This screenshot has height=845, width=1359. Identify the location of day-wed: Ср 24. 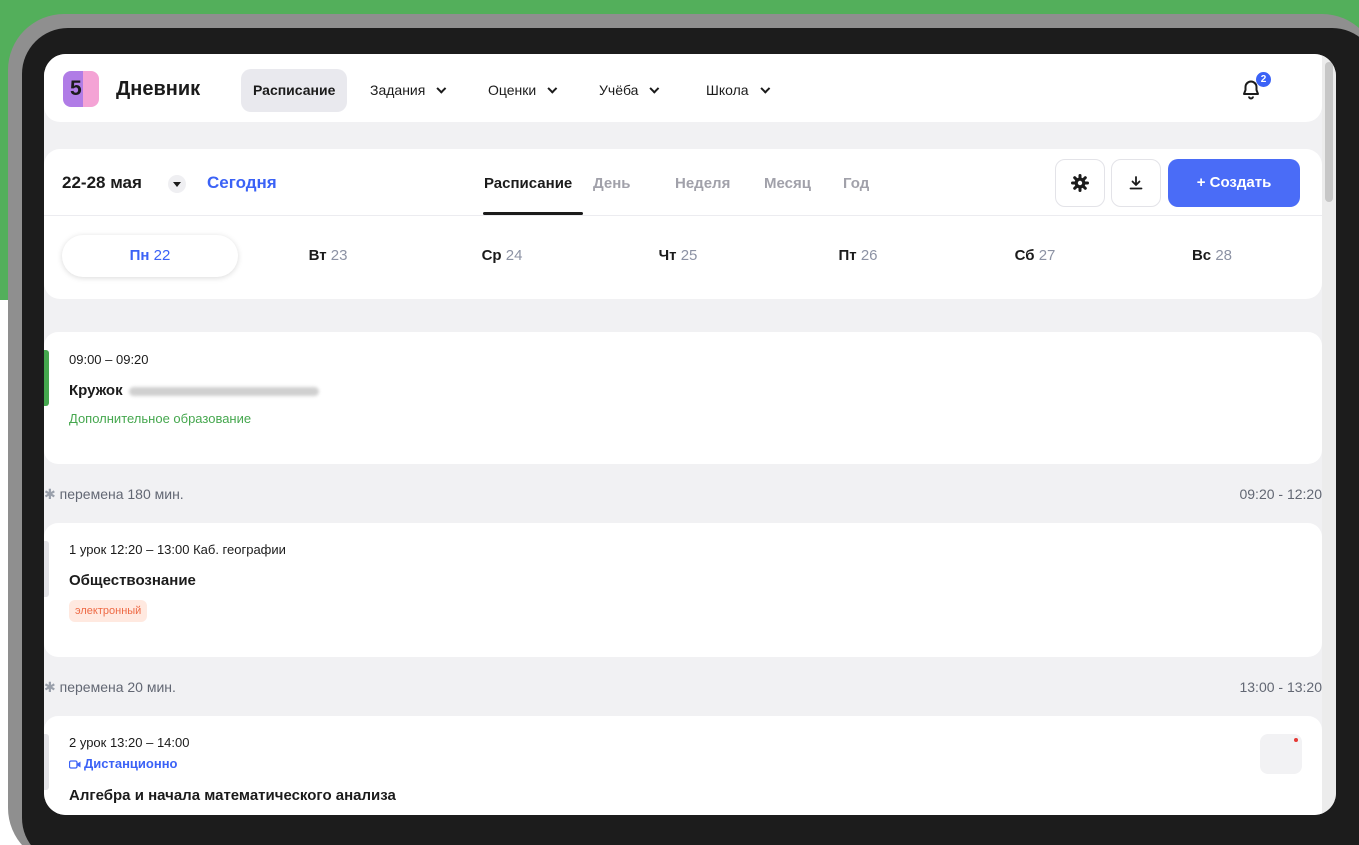
(502, 256).